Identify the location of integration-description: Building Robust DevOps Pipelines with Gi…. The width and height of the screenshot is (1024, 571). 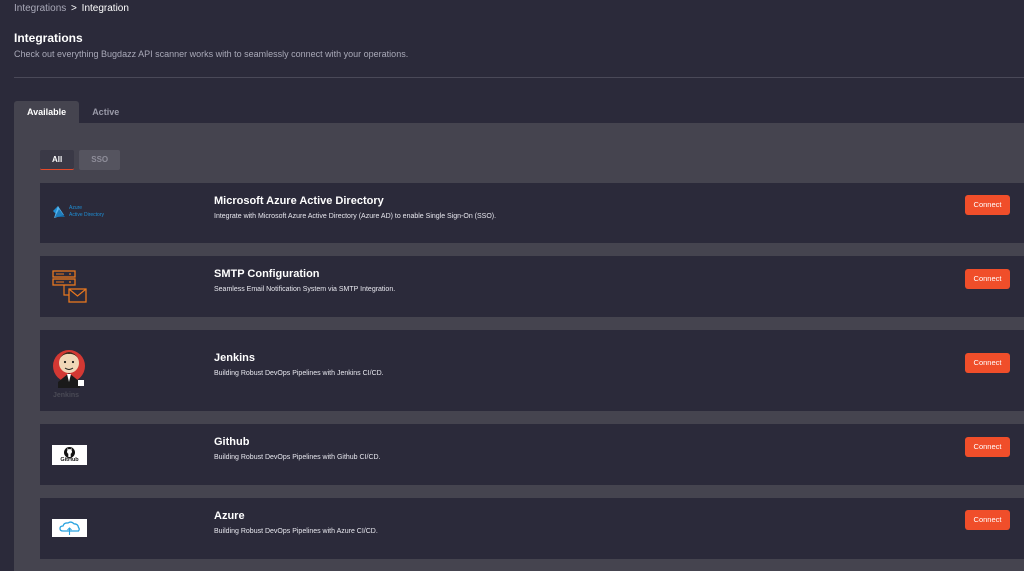
(297, 457).